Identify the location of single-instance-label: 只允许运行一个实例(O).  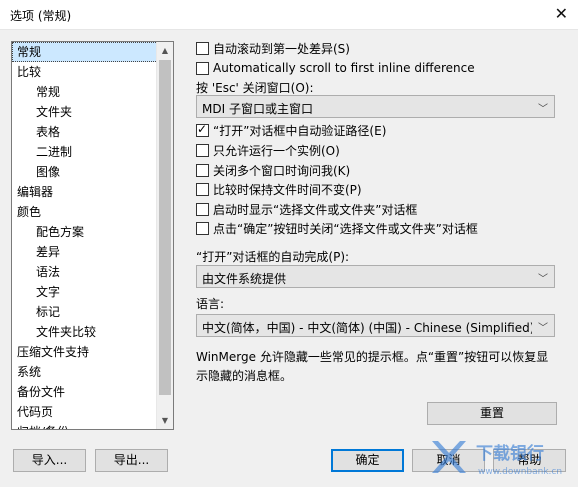
(276, 150).